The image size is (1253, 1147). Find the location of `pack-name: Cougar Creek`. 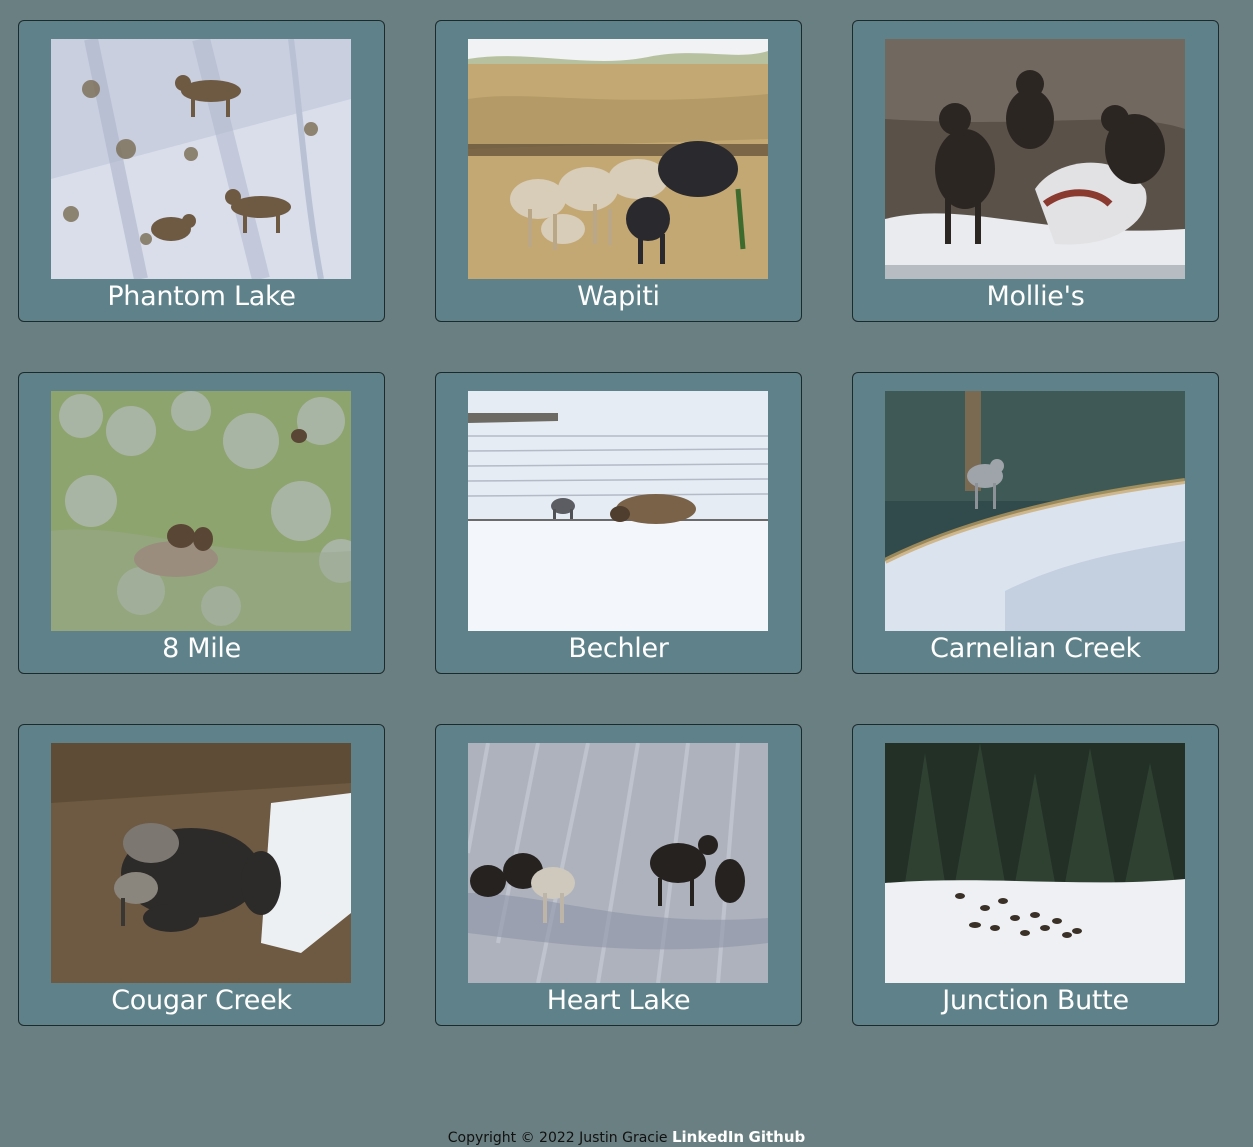

pack-name: Cougar Creek is located at coordinates (201, 1000).